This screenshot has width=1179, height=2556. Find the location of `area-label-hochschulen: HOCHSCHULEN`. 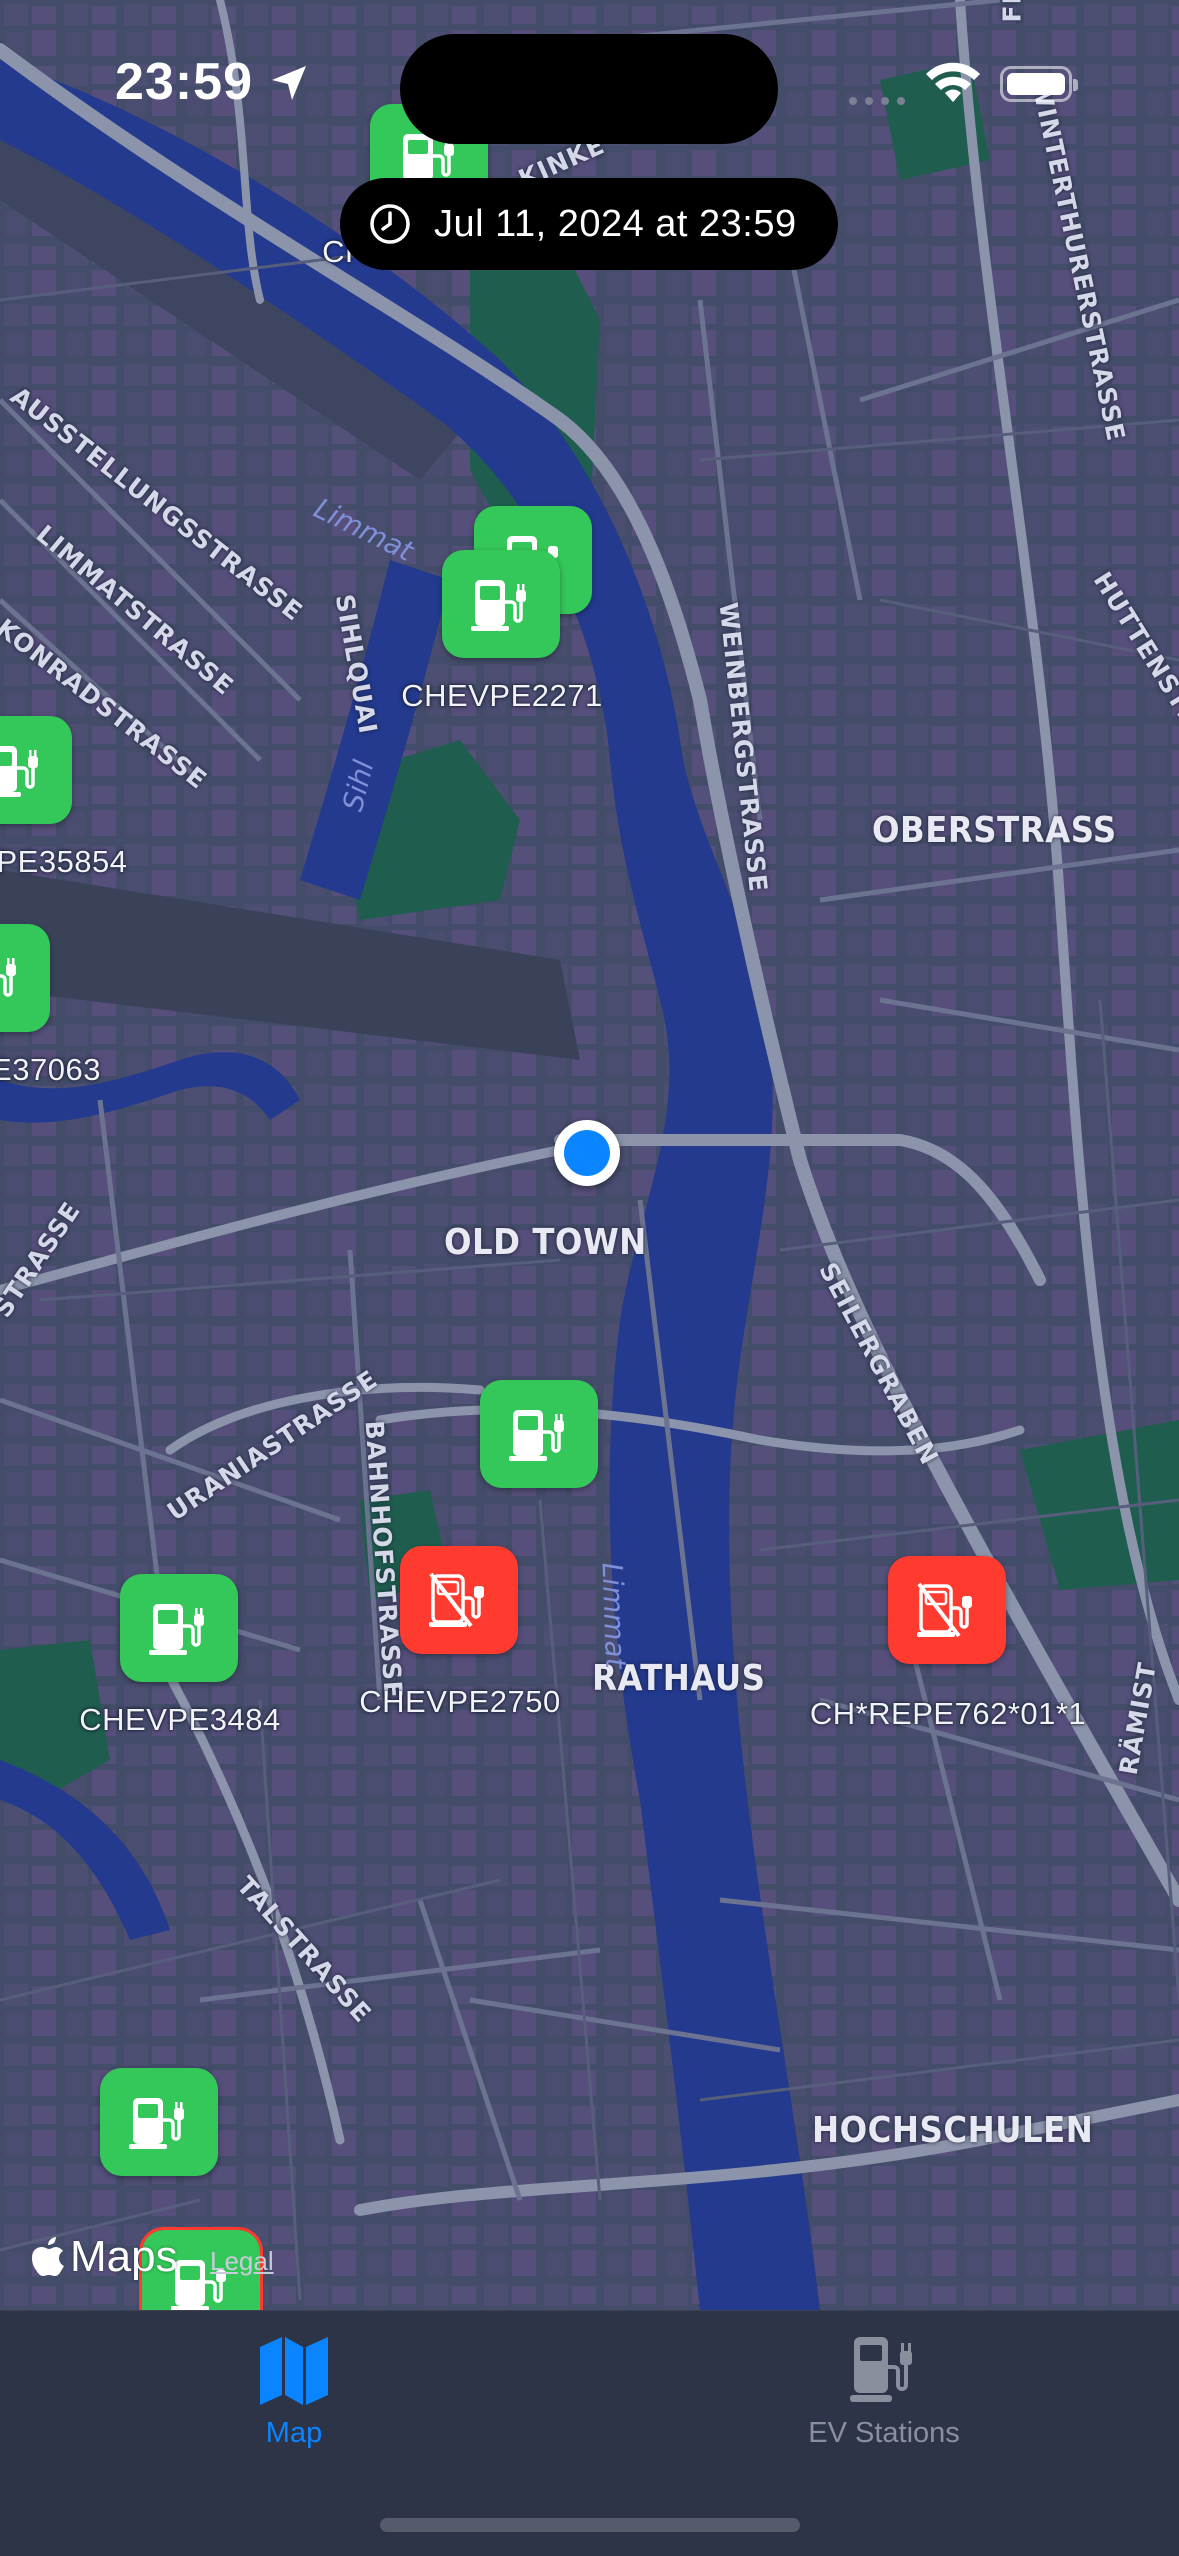

area-label-hochschulen: HOCHSCHULEN is located at coordinates (953, 2130).